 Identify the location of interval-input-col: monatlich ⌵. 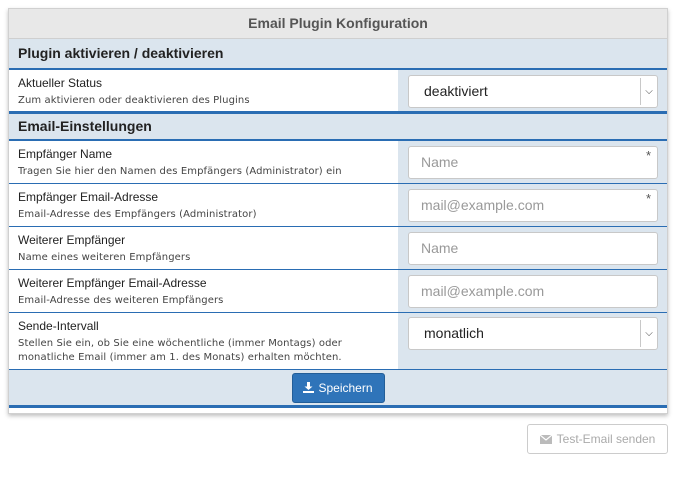
(532, 341).